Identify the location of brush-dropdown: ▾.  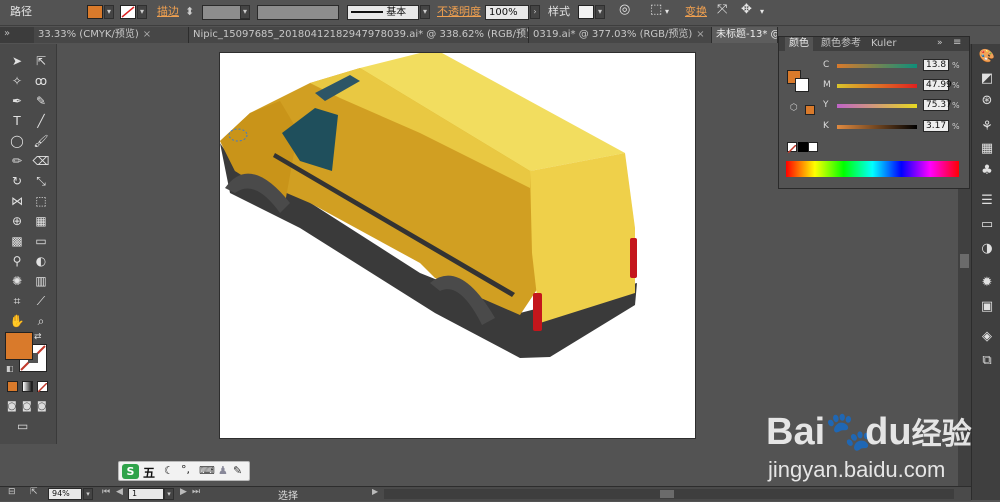
(425, 12).